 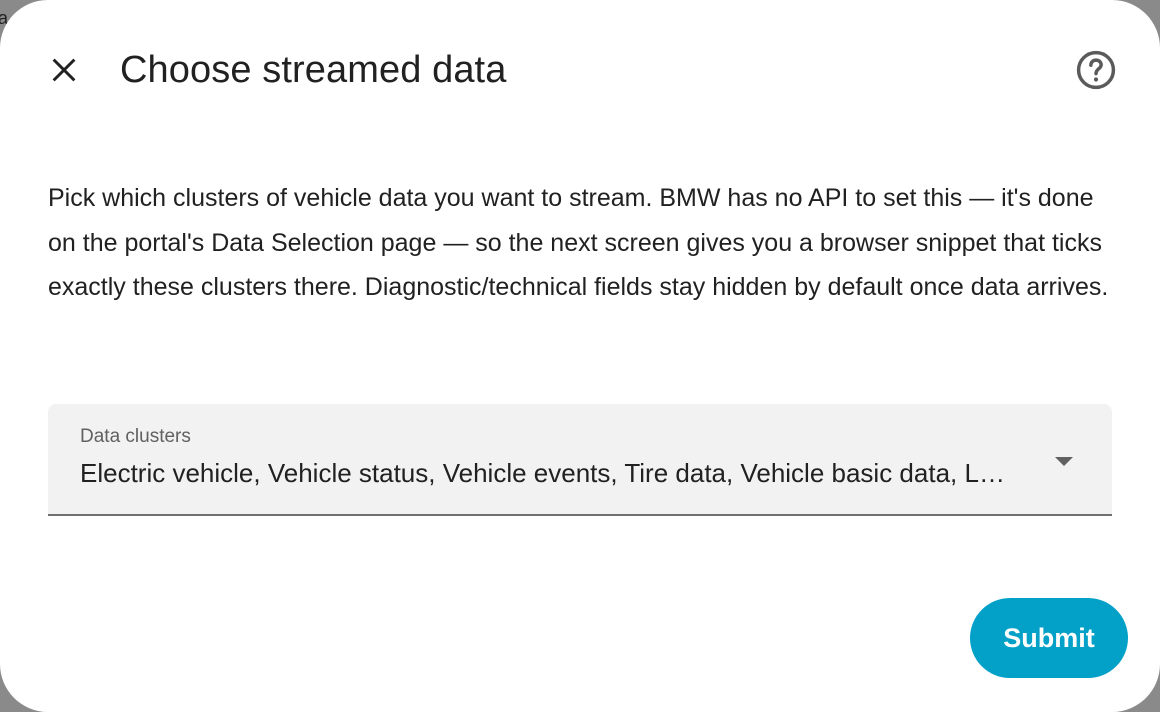 What do you see at coordinates (135, 436) in the screenshot?
I see `select-label: Data clusters` at bounding box center [135, 436].